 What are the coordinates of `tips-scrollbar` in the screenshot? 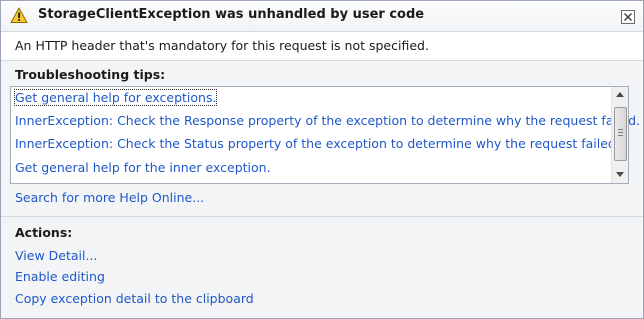 It's located at (619, 135).